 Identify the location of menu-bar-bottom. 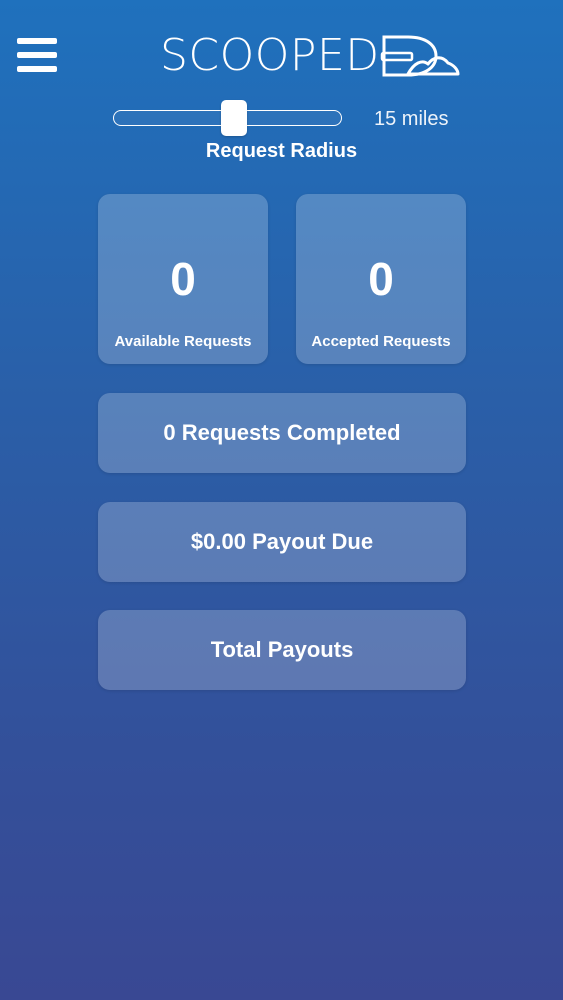
(37, 69).